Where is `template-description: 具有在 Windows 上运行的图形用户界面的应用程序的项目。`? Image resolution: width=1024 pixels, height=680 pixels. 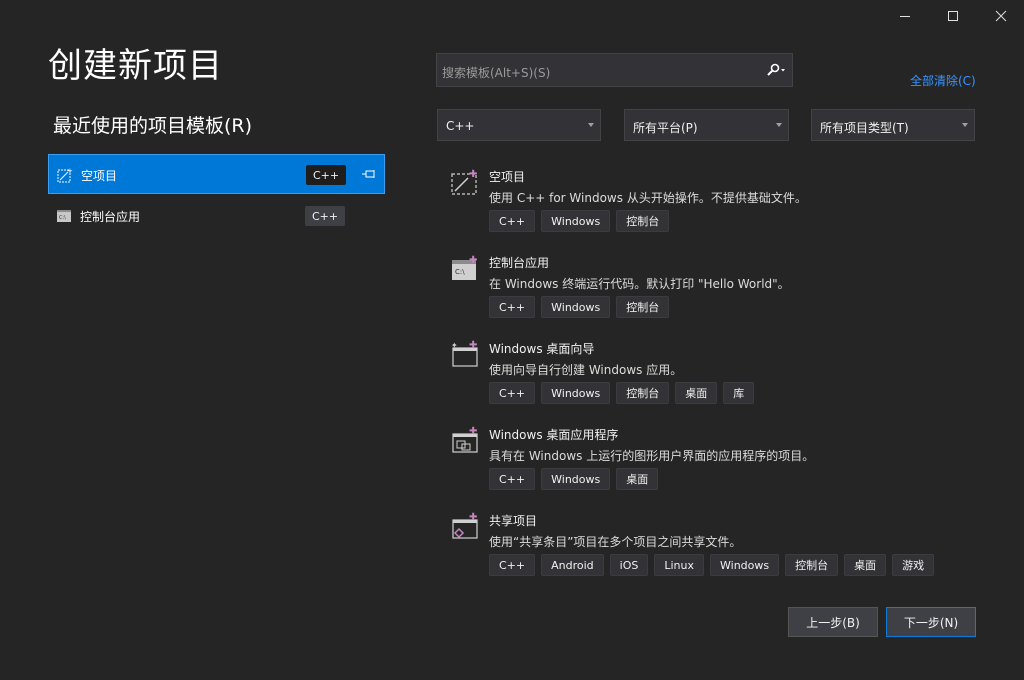 template-description: 具有在 Windows 上运行的图形用户界面的应用程序的项目。 is located at coordinates (652, 456).